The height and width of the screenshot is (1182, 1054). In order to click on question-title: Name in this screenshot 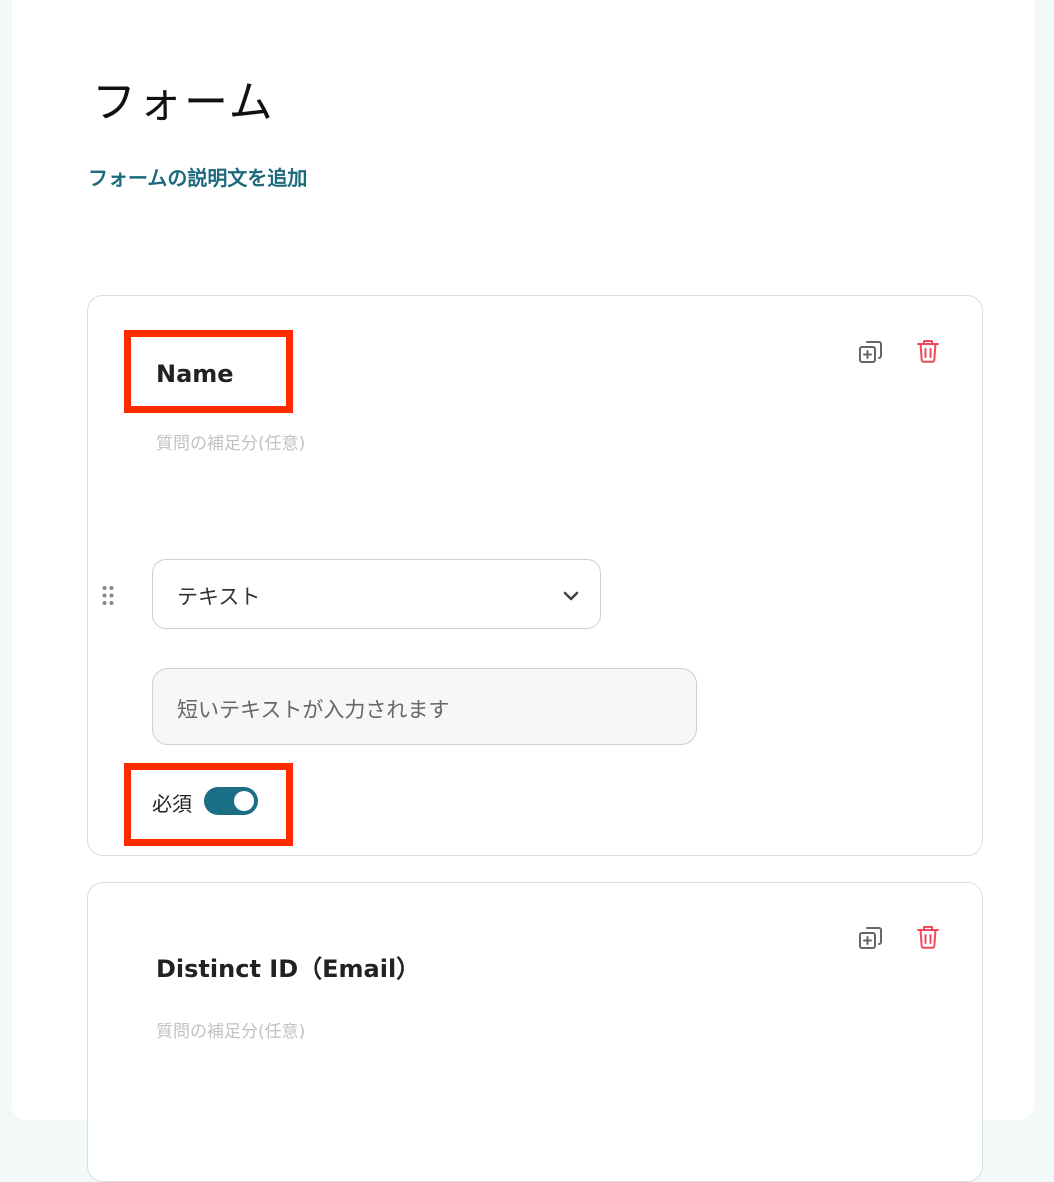, I will do `click(195, 374)`.